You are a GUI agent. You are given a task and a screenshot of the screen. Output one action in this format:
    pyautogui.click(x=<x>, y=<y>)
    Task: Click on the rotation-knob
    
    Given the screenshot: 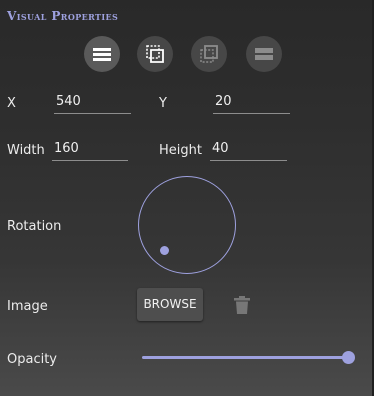 What is the action you would take?
    pyautogui.click(x=164, y=250)
    